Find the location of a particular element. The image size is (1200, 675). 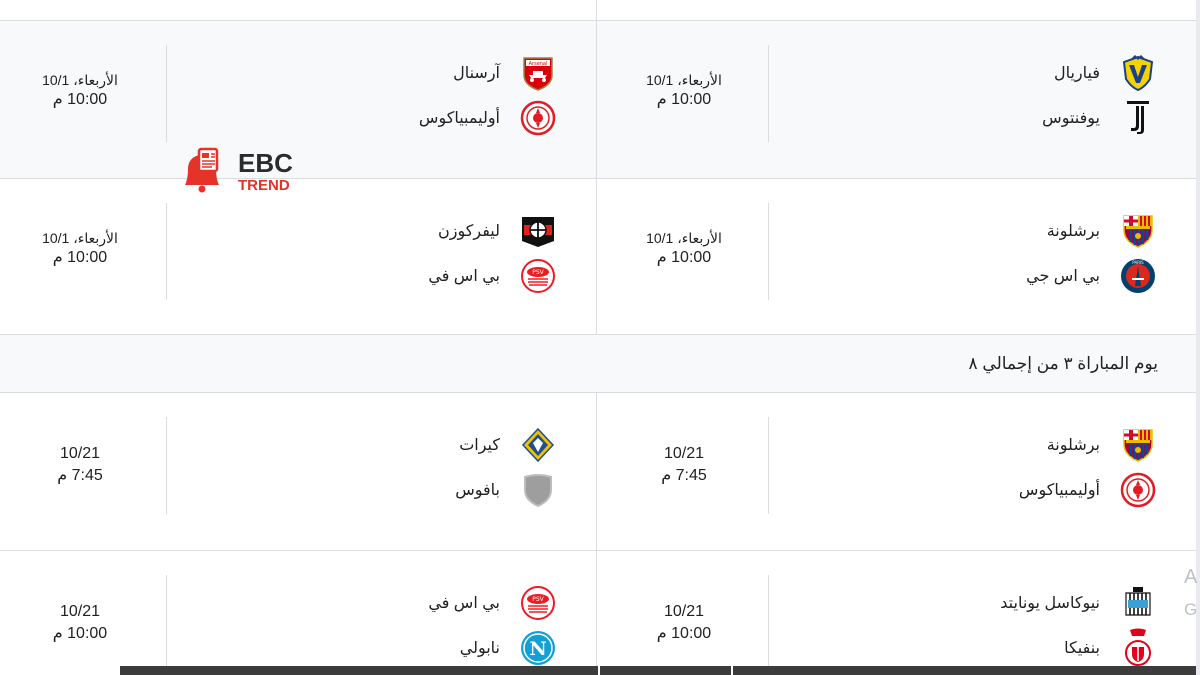

team-name: كيرات is located at coordinates (479, 445).